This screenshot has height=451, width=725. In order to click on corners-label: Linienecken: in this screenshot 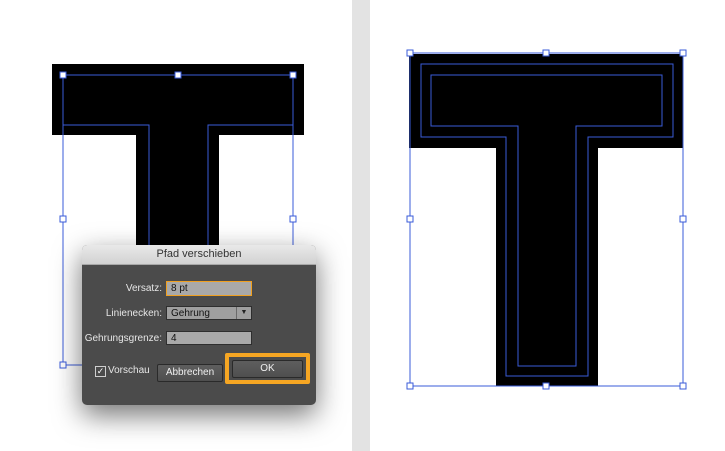, I will do `click(133, 313)`.